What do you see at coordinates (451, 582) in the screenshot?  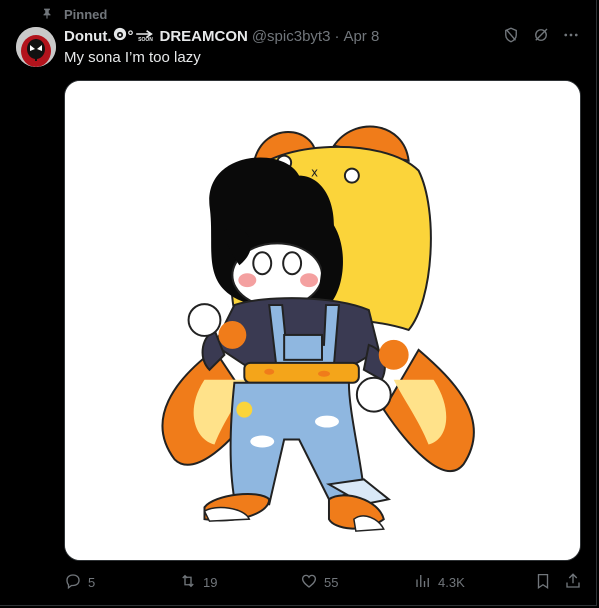 I see `views-count: 4.3K` at bounding box center [451, 582].